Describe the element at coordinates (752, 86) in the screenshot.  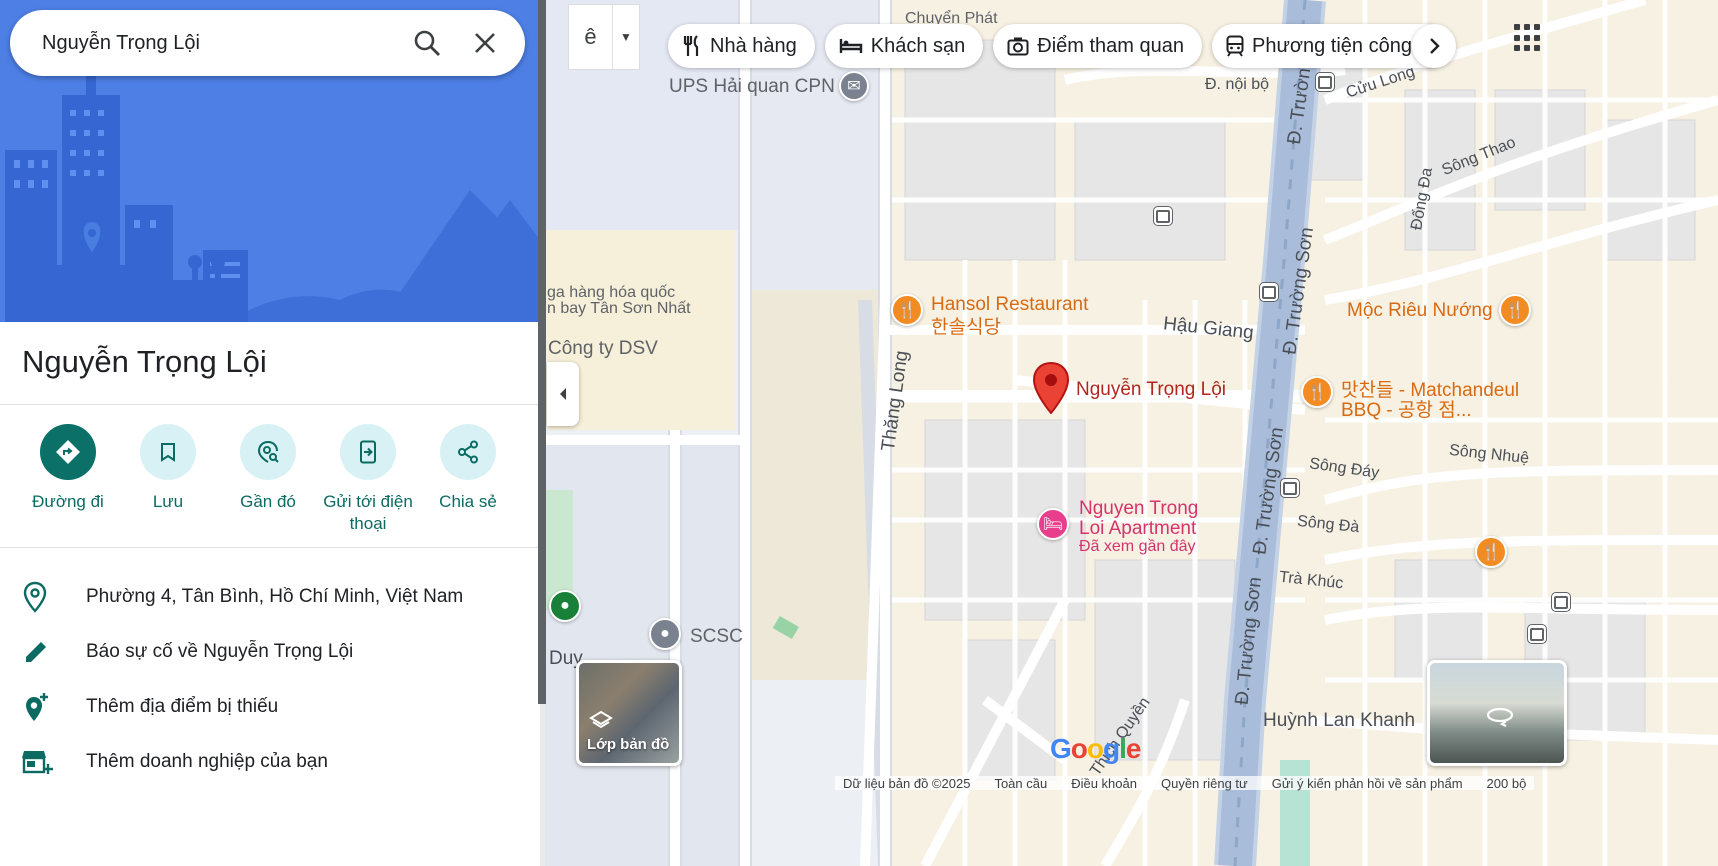
I see `map-label: UPS Hải quan CPN` at that location.